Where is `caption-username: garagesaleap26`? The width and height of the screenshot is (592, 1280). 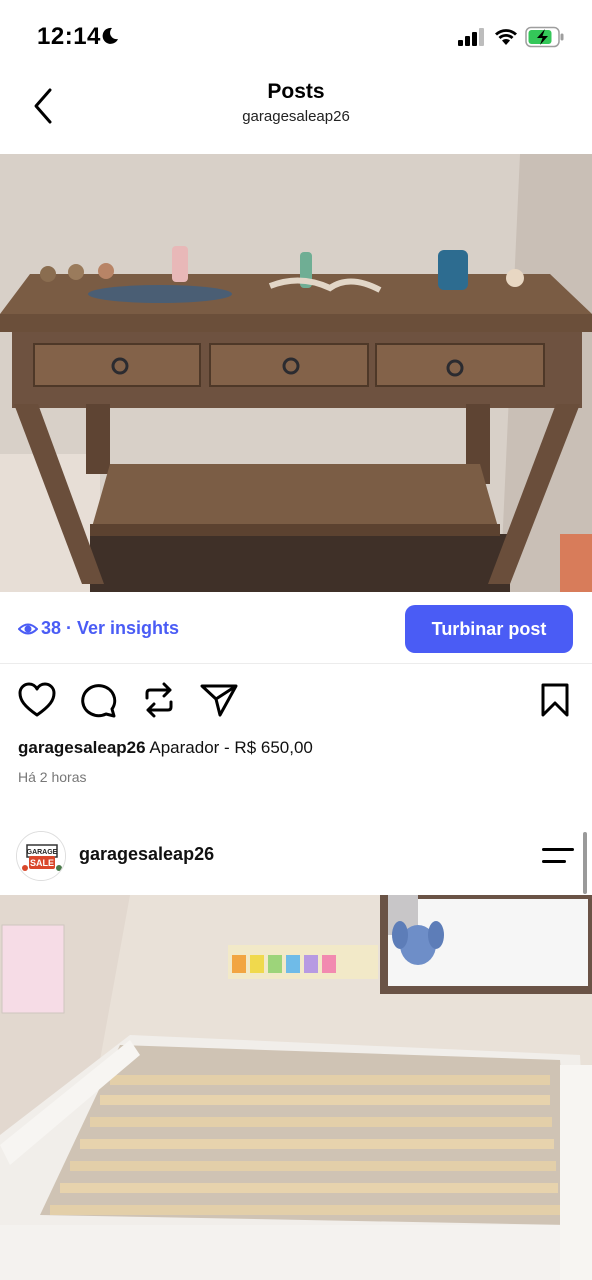
caption-username: garagesaleap26 is located at coordinates (82, 747).